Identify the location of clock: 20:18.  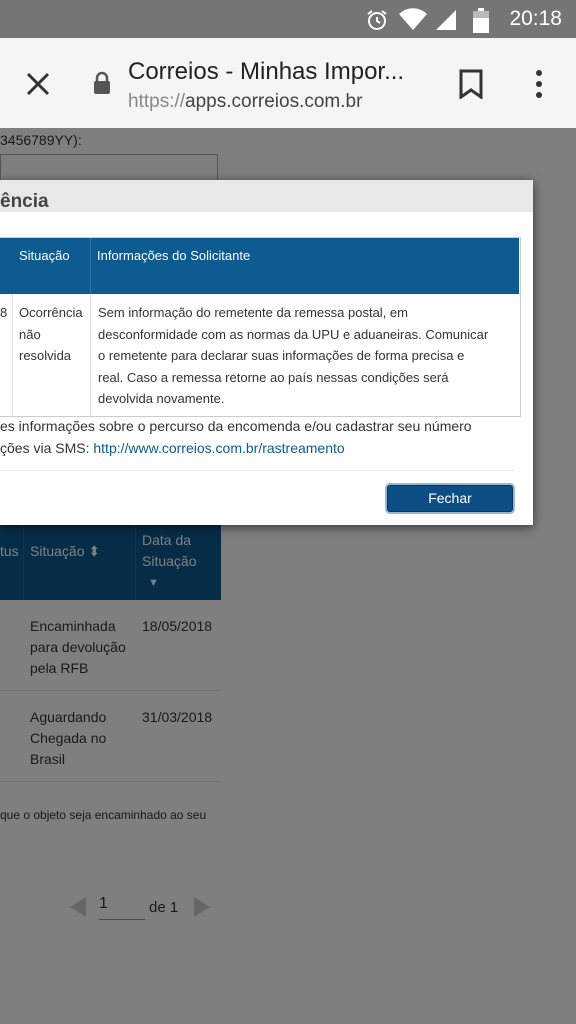
(535, 18).